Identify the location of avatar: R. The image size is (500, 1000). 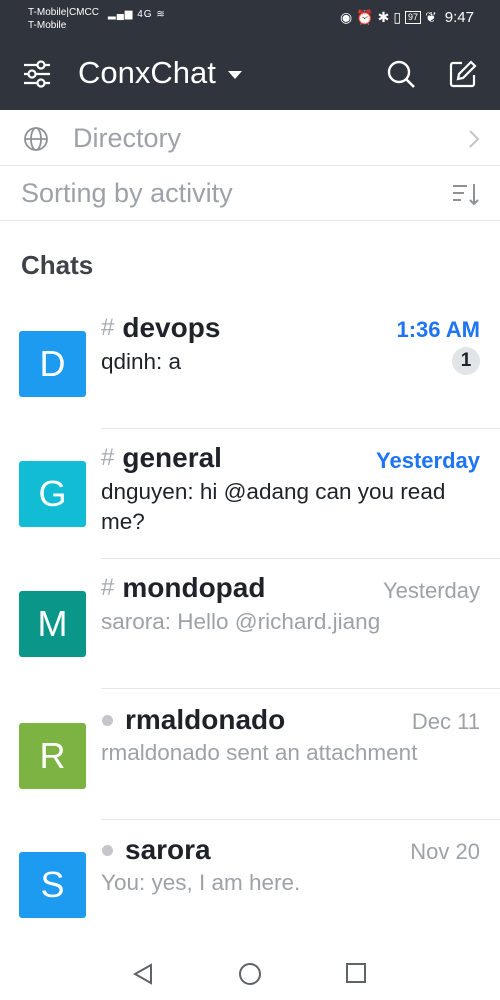
(52, 756).